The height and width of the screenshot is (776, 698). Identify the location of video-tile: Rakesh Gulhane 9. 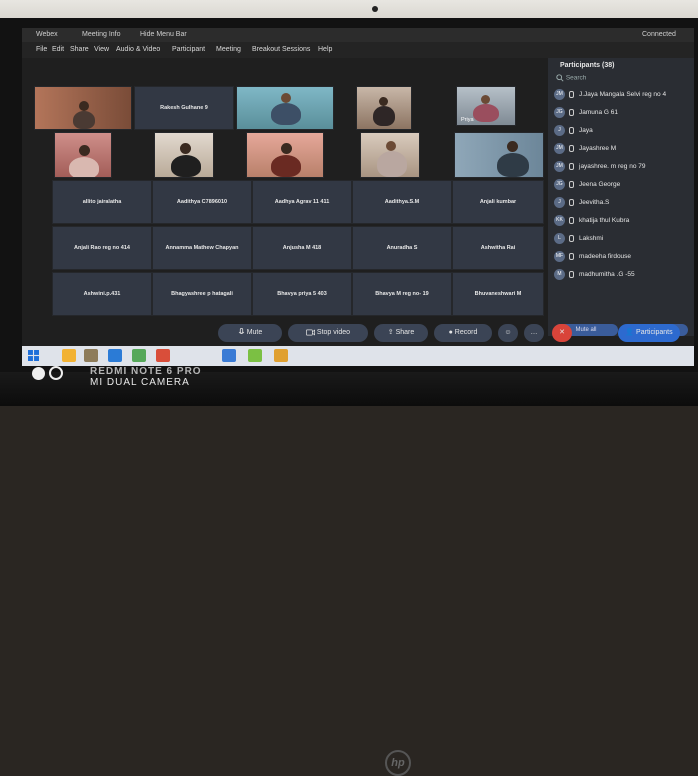
(184, 108).